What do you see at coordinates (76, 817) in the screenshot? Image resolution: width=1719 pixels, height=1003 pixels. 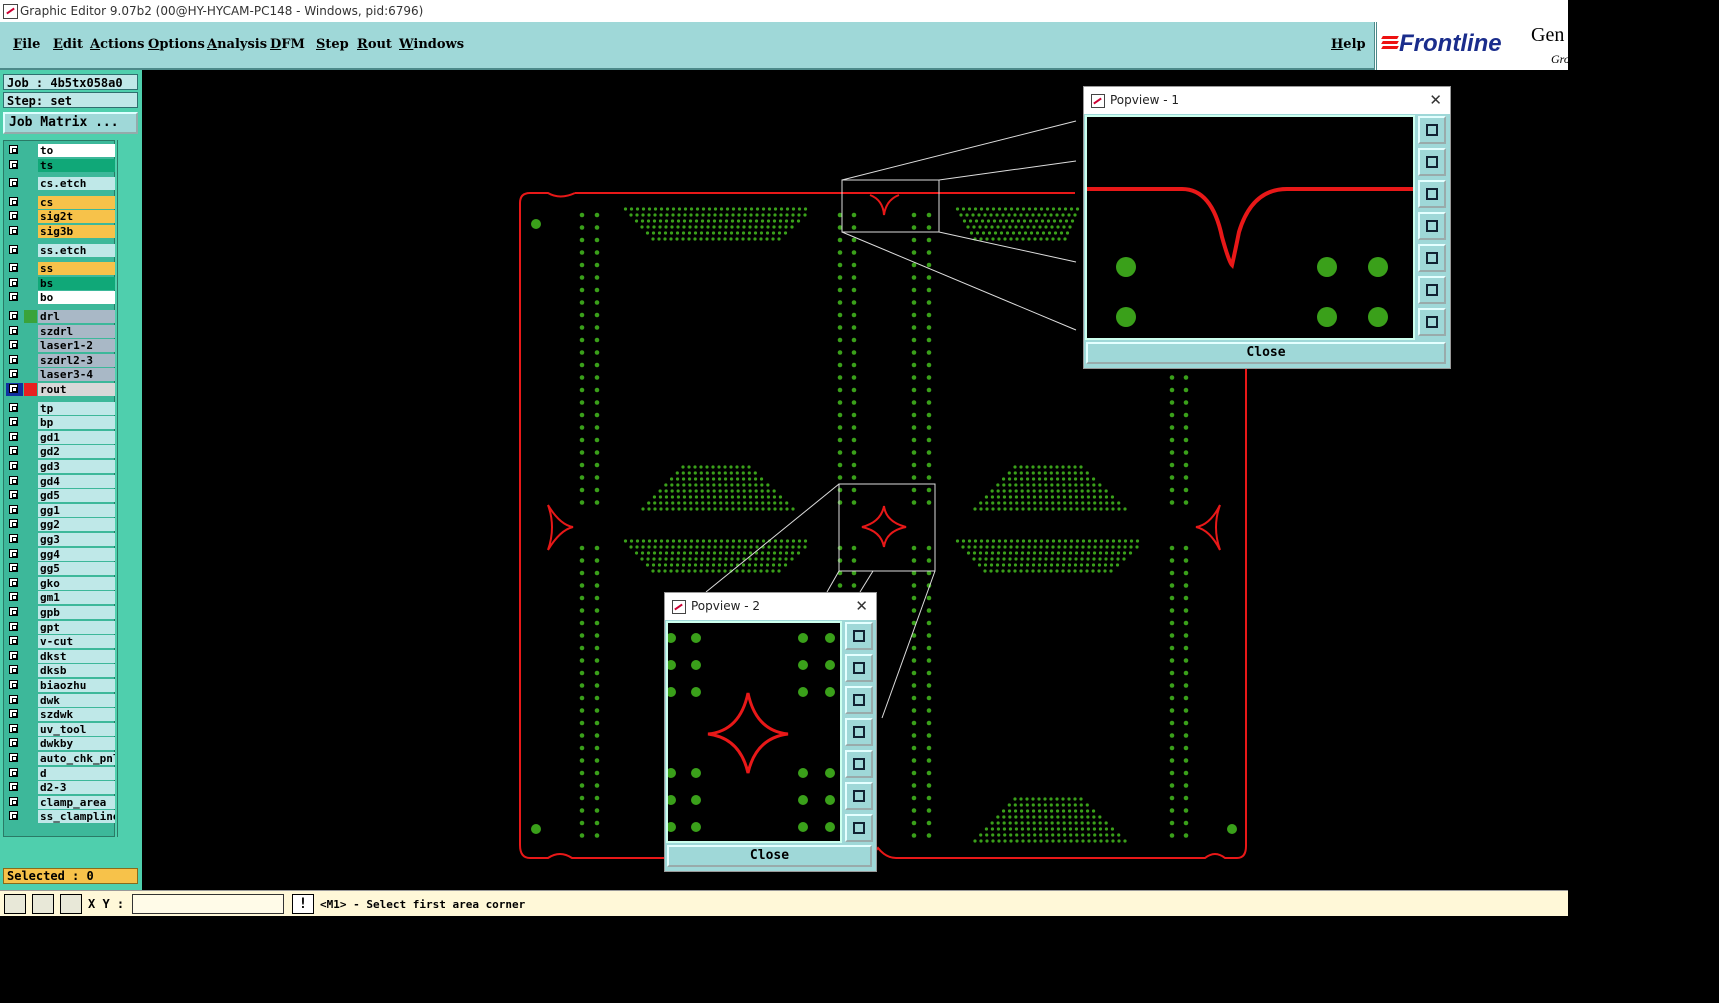 I see `layer-name: ss_clampline` at bounding box center [76, 817].